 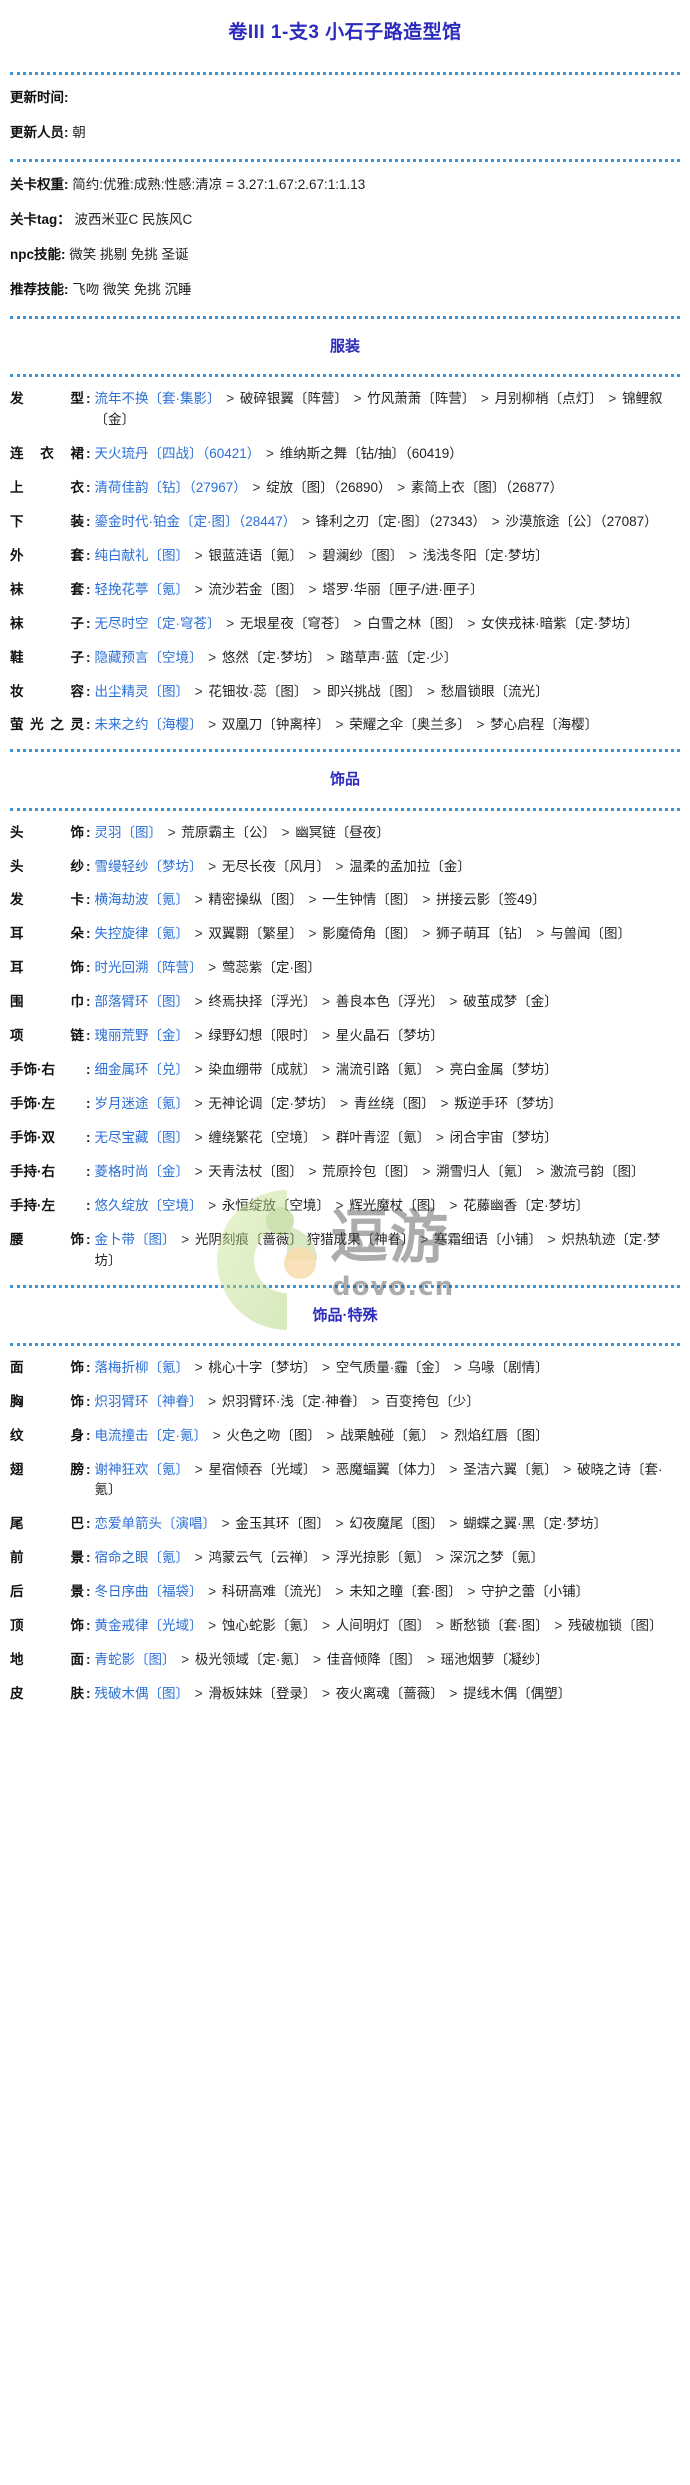 I want to click on chain-item: 青丝绕〔图〕, so click(x=394, y=1103).